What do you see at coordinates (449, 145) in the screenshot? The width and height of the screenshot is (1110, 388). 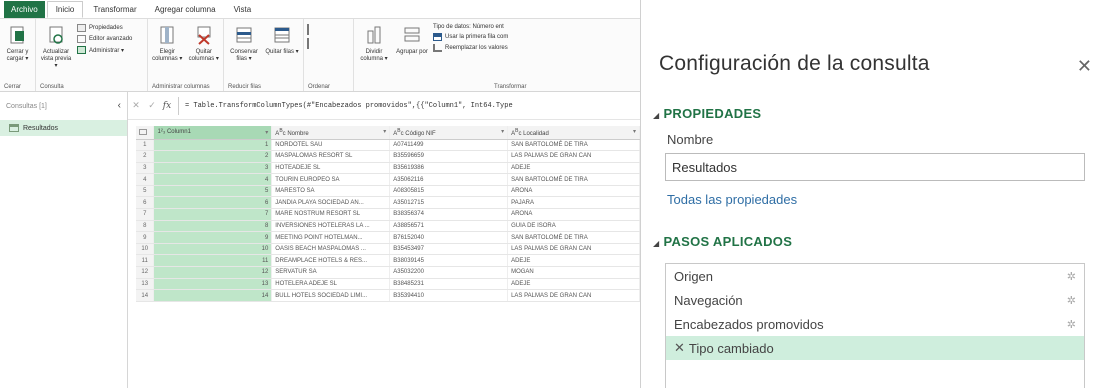 I see `cell-codigo-nif: A07411499` at bounding box center [449, 145].